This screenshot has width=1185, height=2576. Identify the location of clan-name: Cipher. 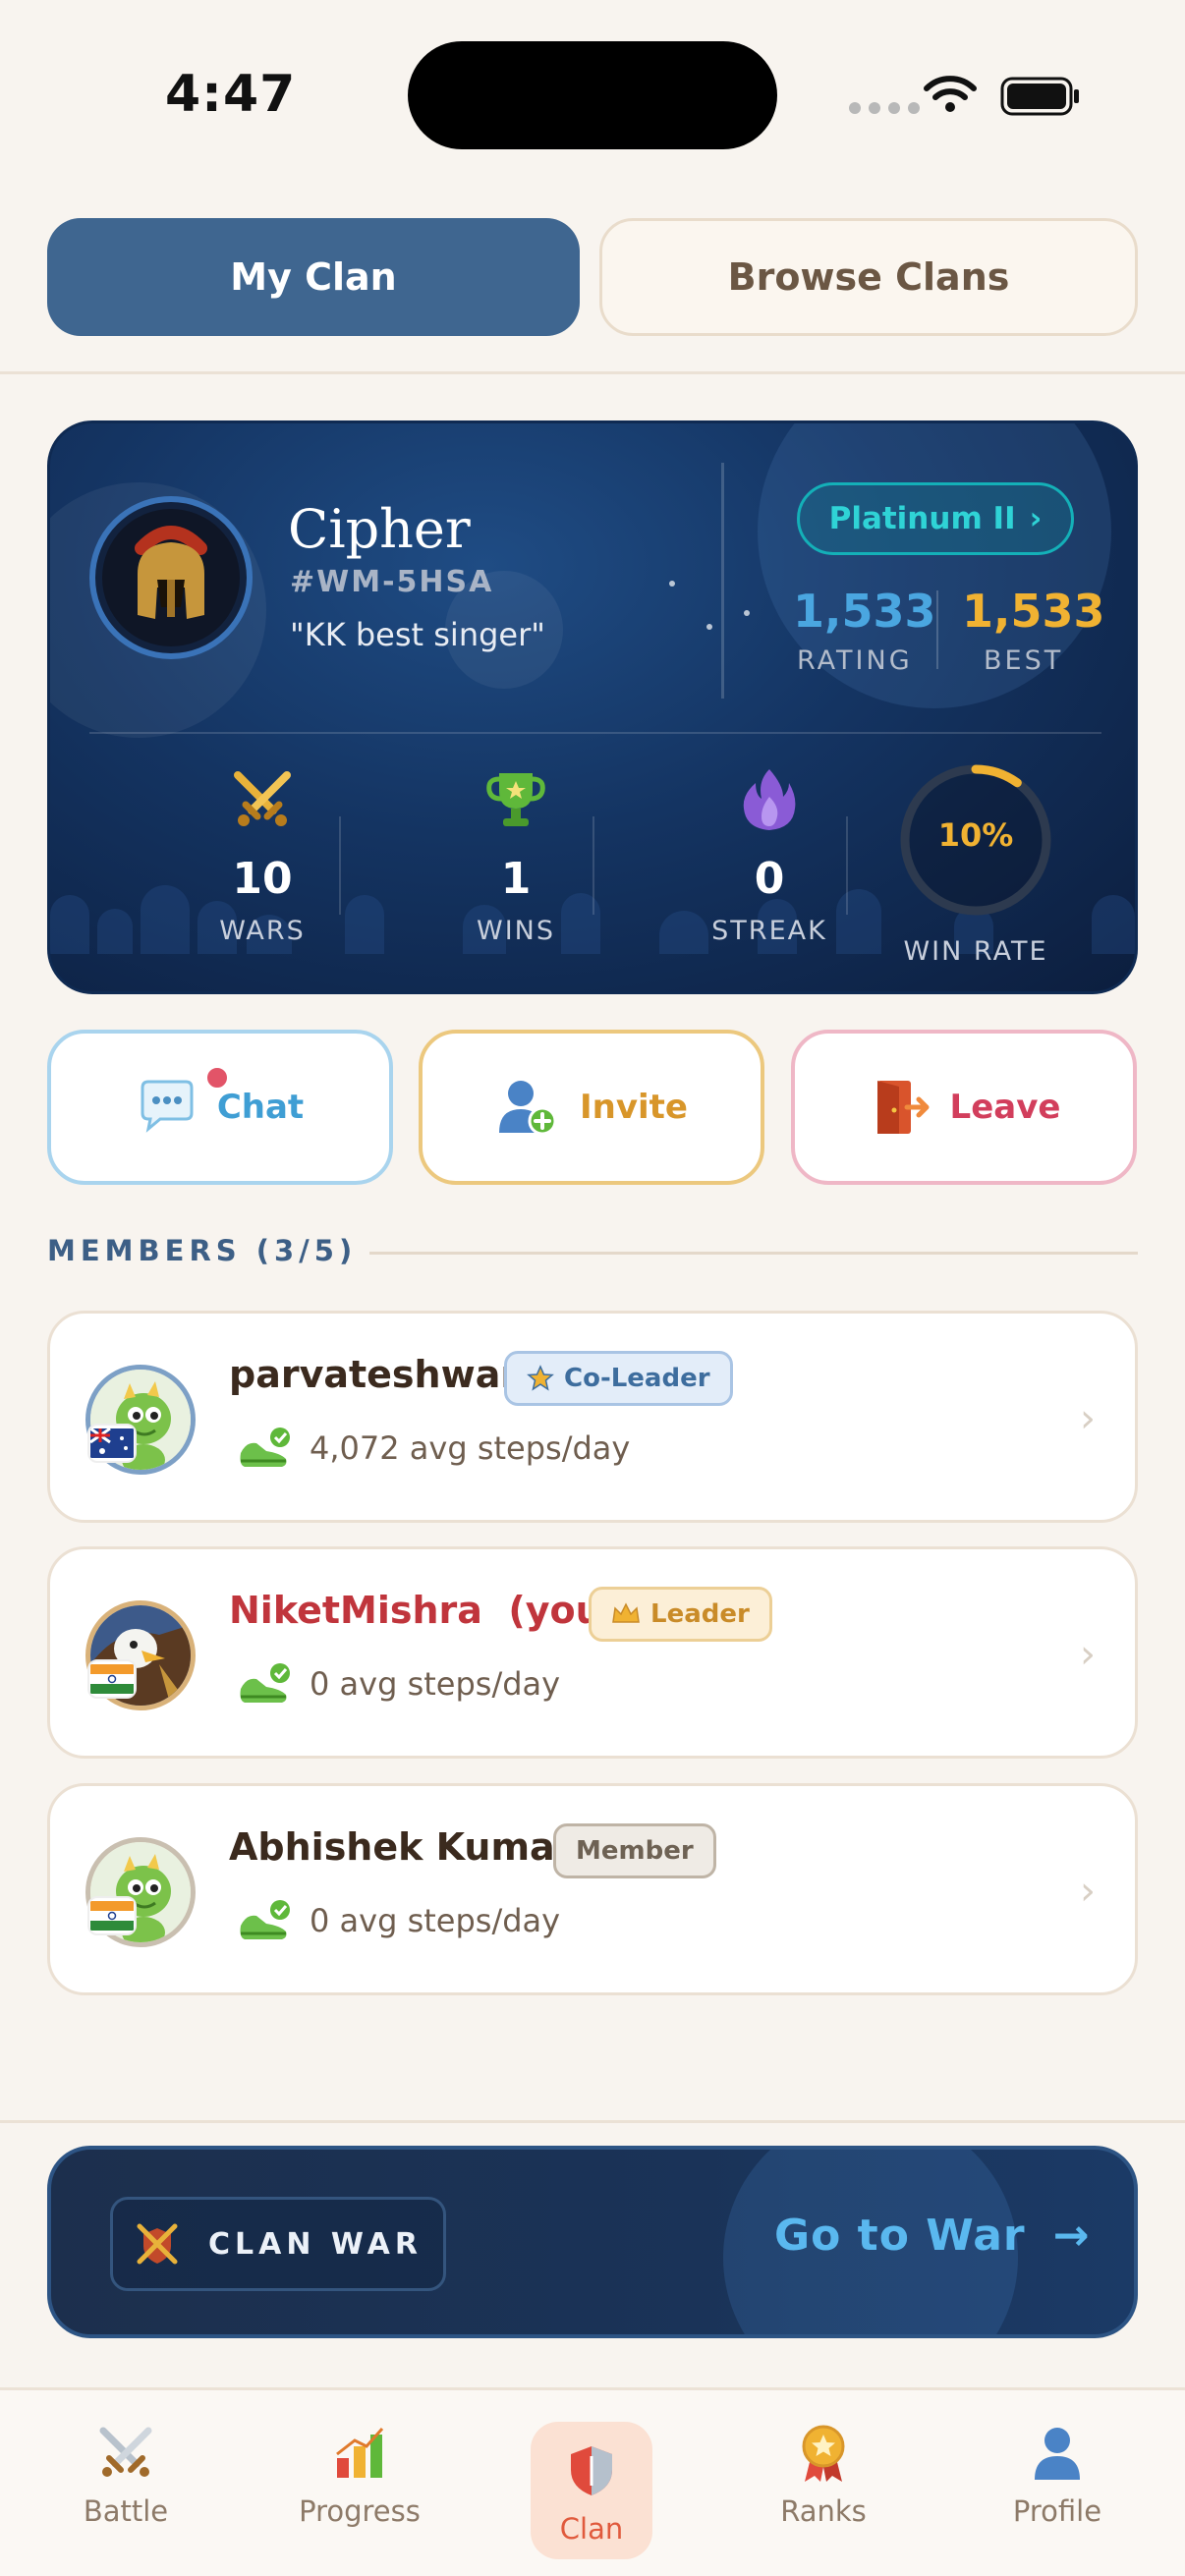
(380, 529).